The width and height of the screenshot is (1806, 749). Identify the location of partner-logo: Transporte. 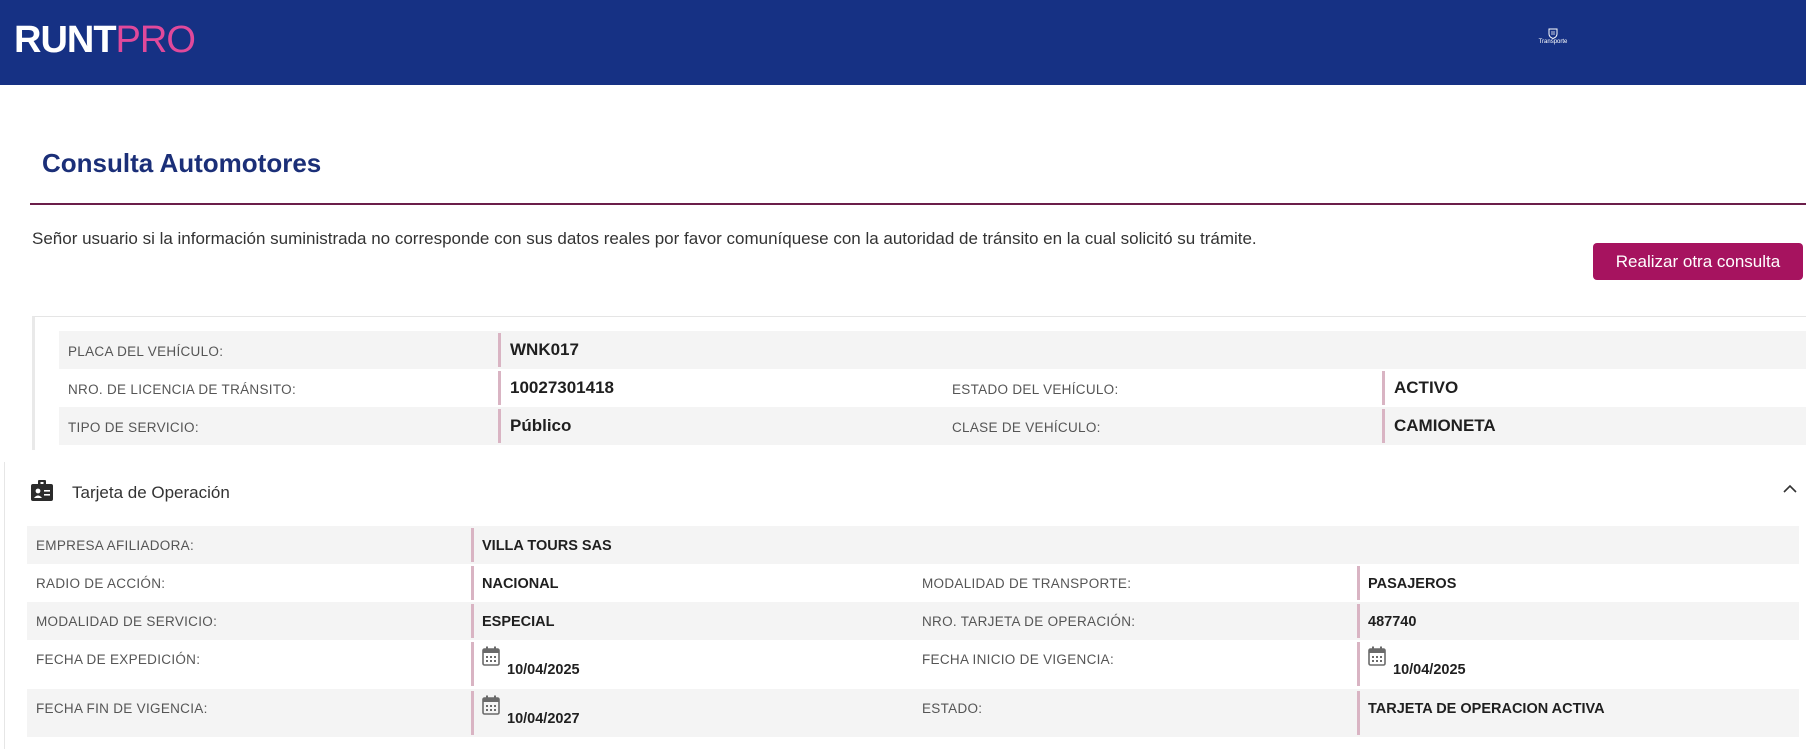
(1553, 37).